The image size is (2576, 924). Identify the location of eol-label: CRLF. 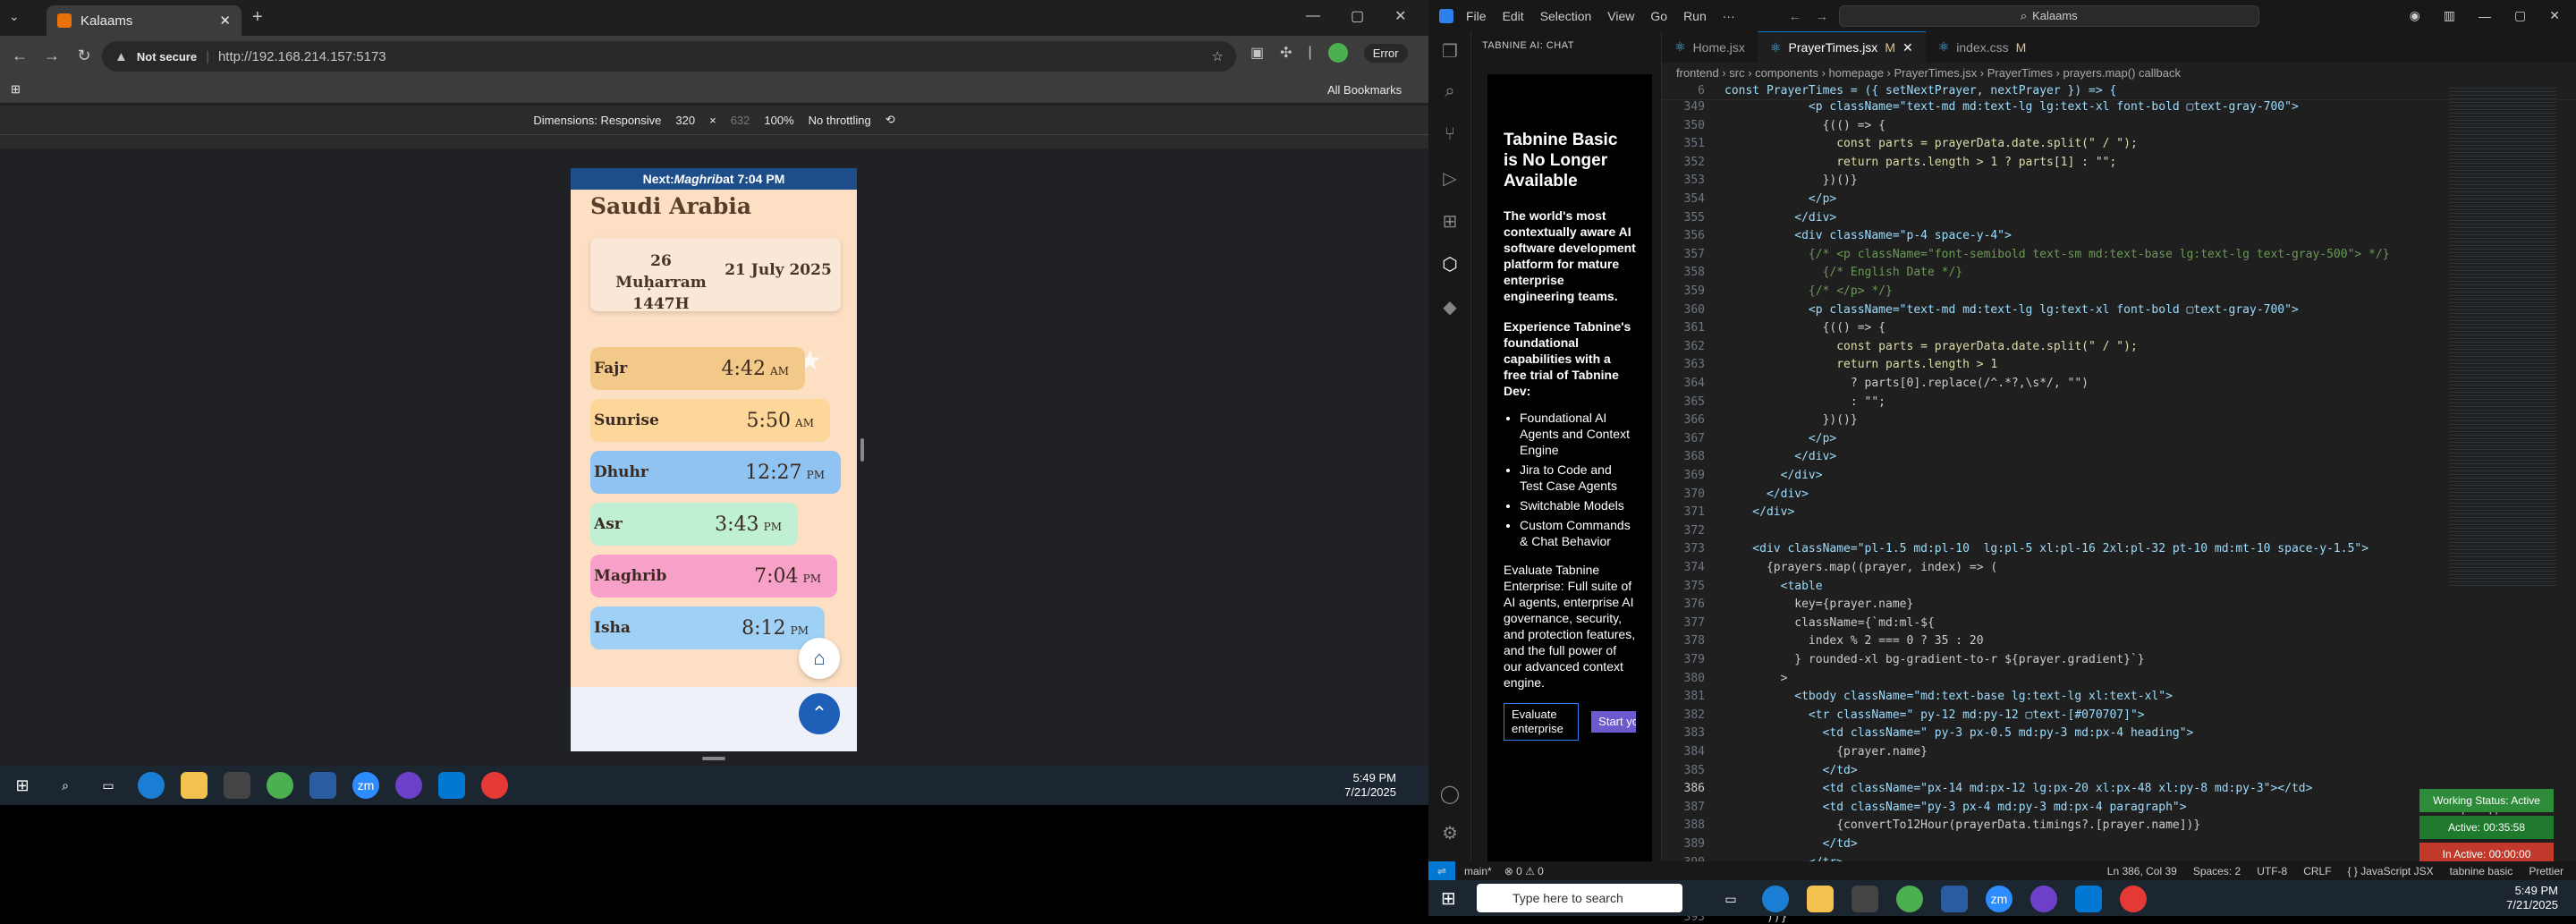
(2317, 871).